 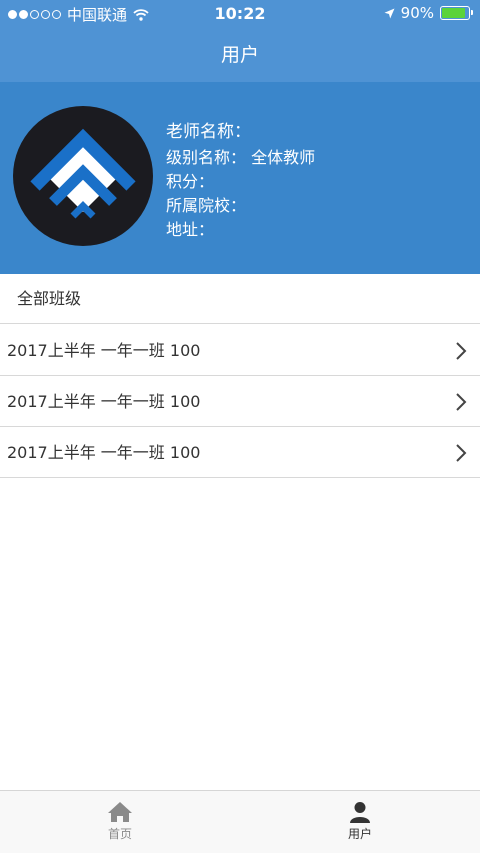 I want to click on tab-bar: 首页 用户, so click(x=240, y=821).